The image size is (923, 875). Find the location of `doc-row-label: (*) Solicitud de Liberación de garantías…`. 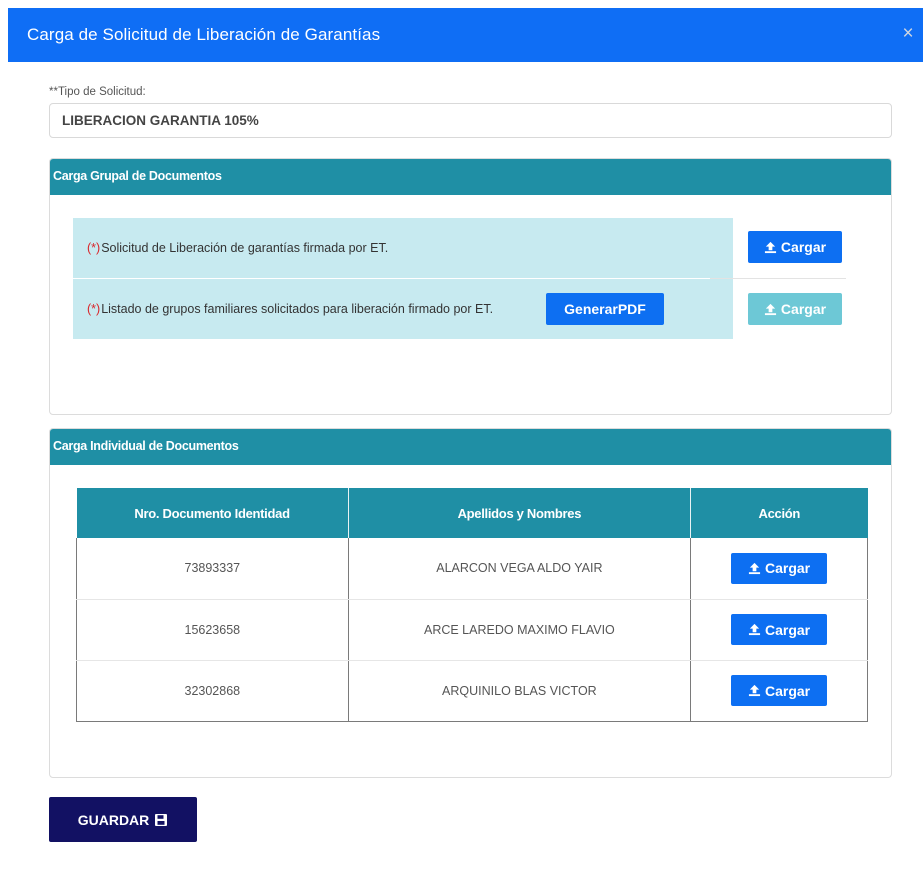

doc-row-label: (*) Solicitud de Liberación de garantías… is located at coordinates (403, 248).